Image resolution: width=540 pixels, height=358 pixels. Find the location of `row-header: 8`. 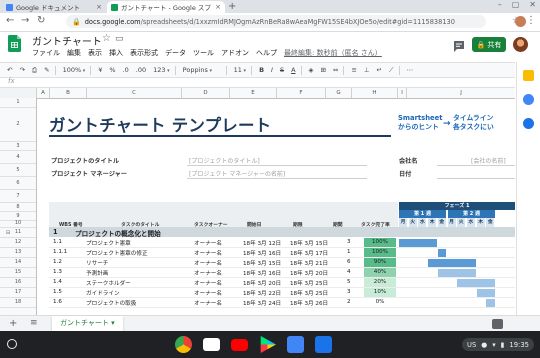

row-header: 8 is located at coordinates (18, 207).